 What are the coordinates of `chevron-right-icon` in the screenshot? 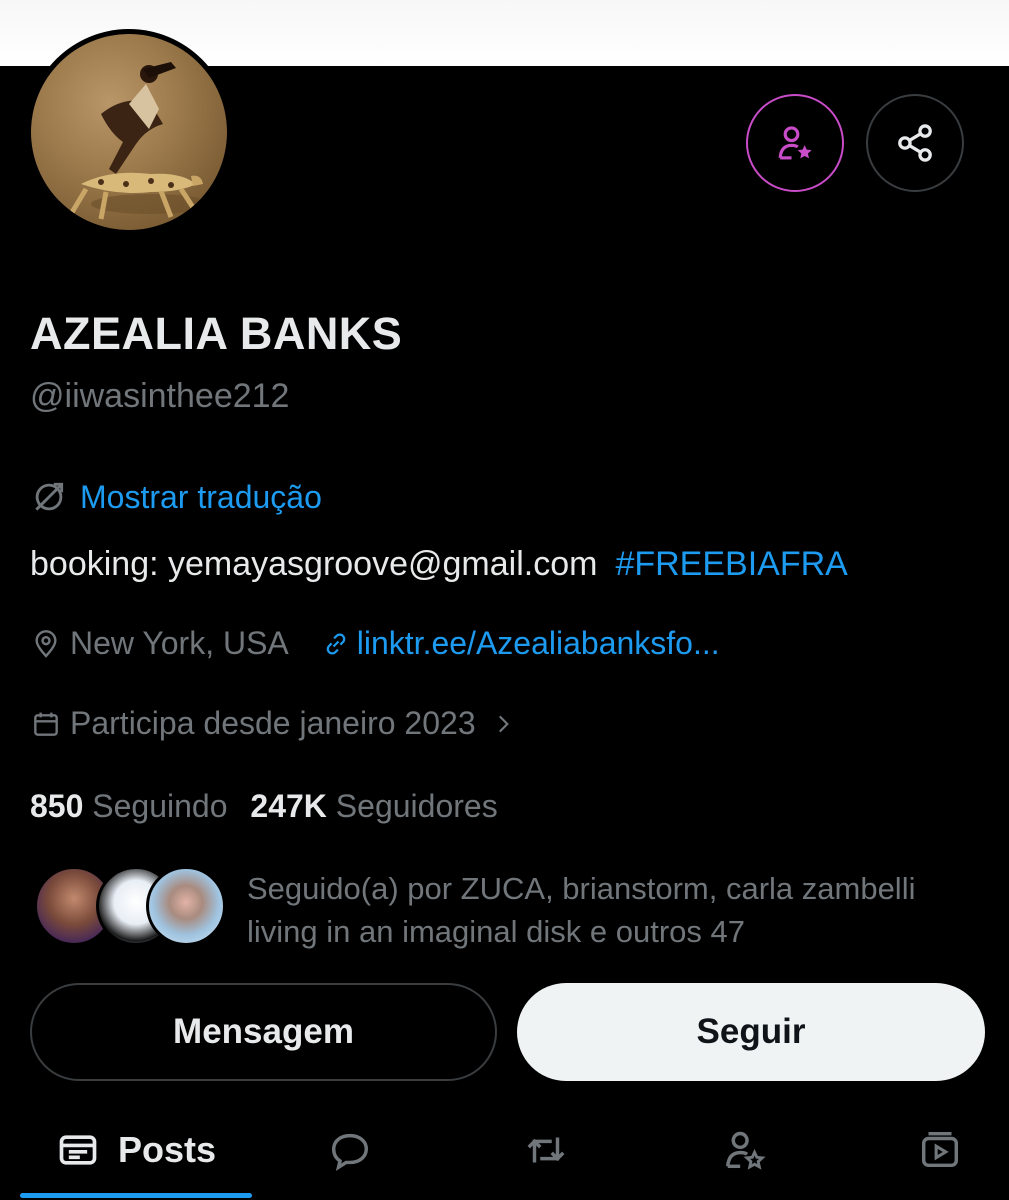 It's located at (503, 723).